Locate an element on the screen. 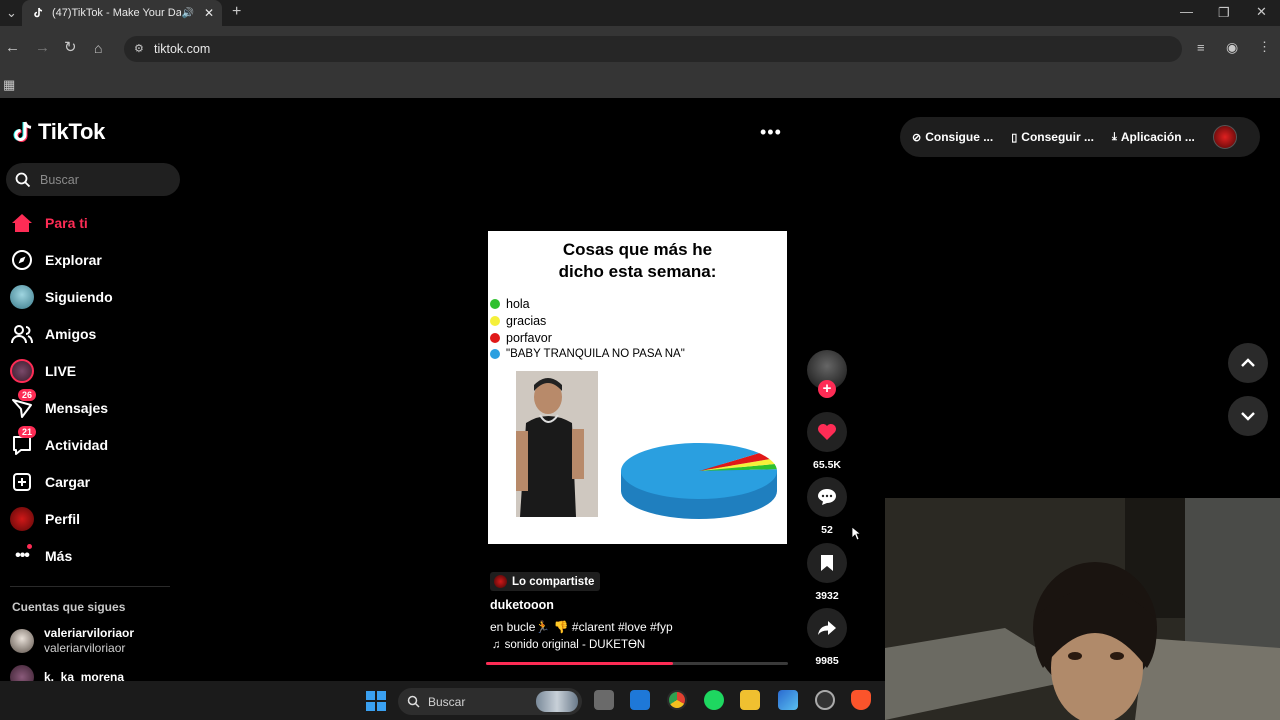  share-arrow-icon is located at coordinates (827, 628).